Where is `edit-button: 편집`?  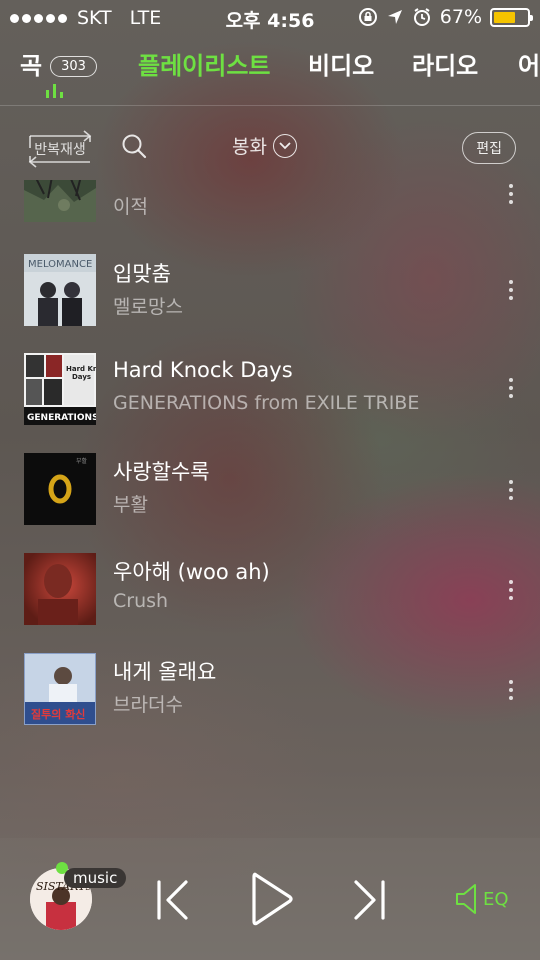
edit-button: 편집 is located at coordinates (489, 148).